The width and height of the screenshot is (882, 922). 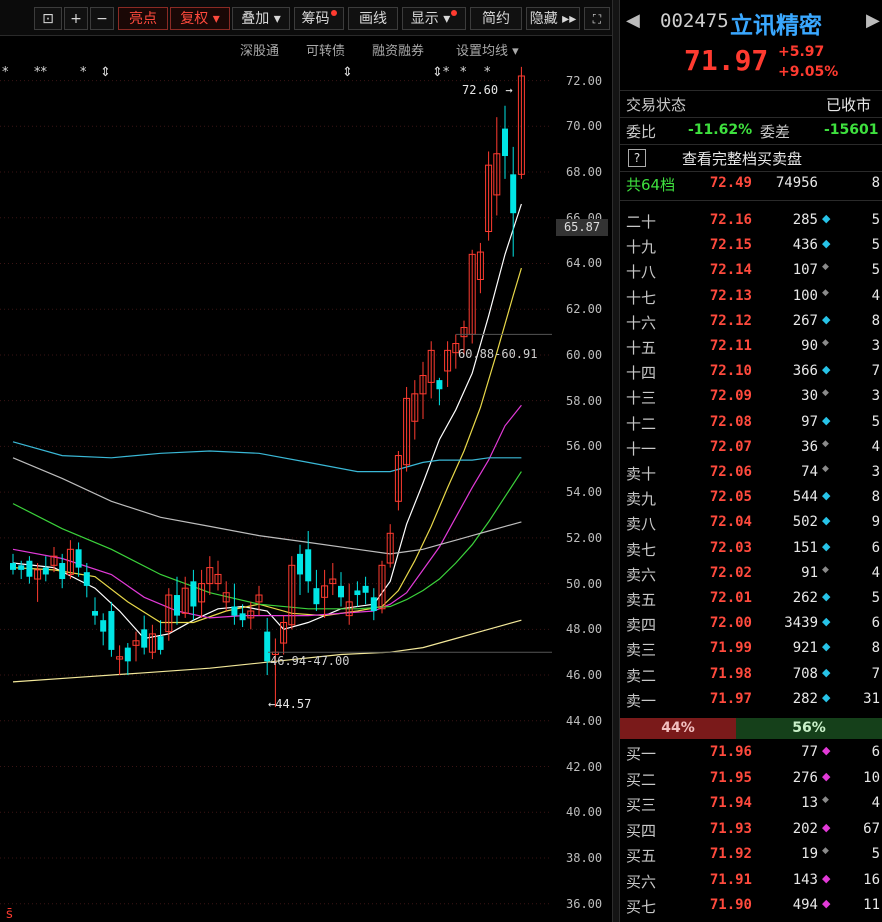 I want to click on ask-row: 十三 72.09 30 3 ◆, so click(x=751, y=396).